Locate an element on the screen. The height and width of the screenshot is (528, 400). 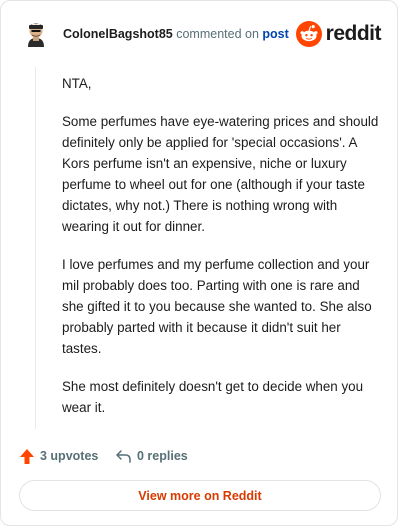
user-avatar-icon is located at coordinates (36, 34).